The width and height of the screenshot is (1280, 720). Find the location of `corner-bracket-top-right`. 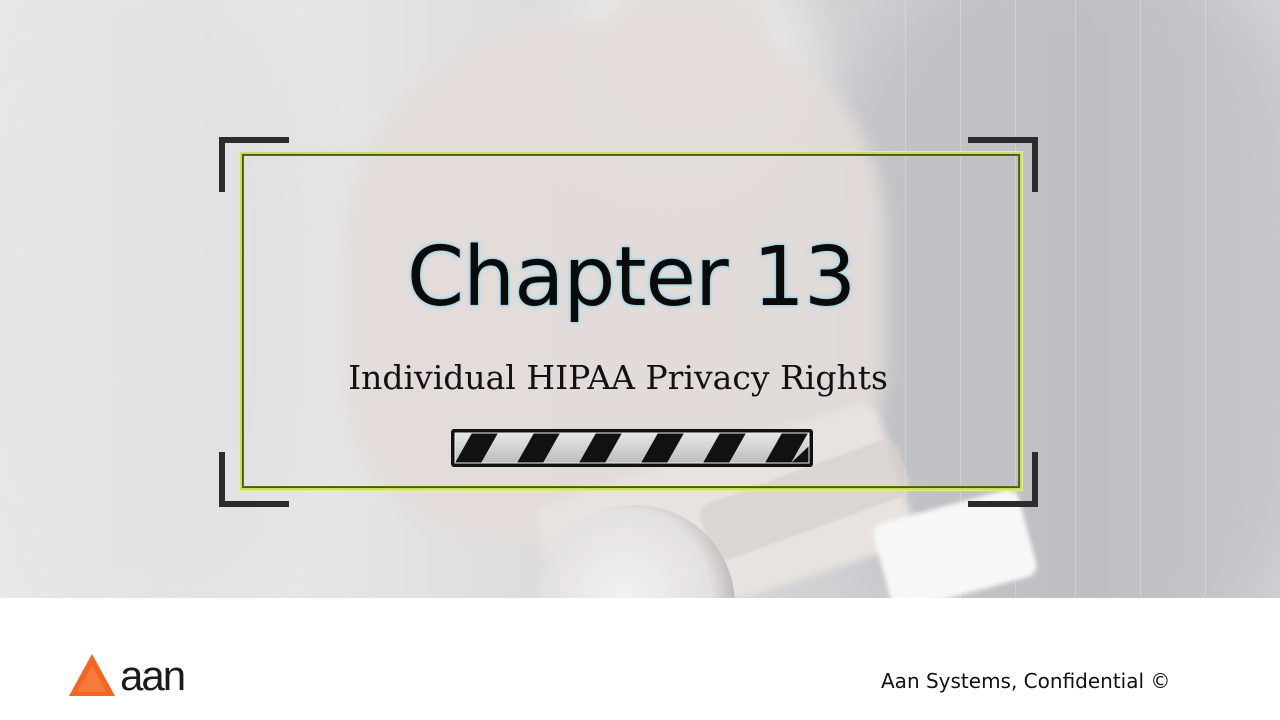

corner-bracket-top-right is located at coordinates (1003, 164).